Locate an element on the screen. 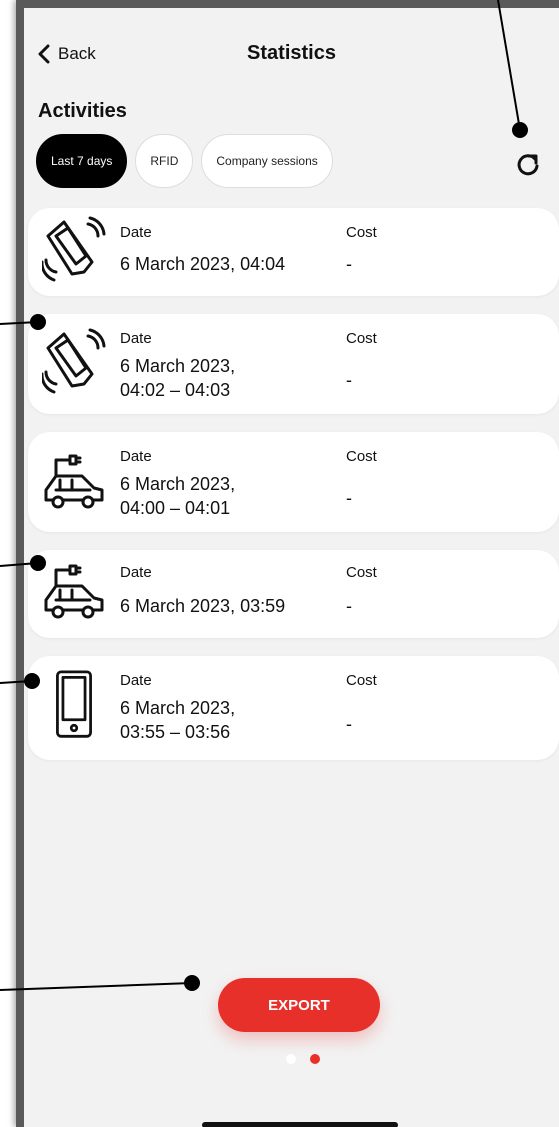 The image size is (559, 1127). date-value: 6 March 2023, 03:59 is located at coordinates (203, 606).